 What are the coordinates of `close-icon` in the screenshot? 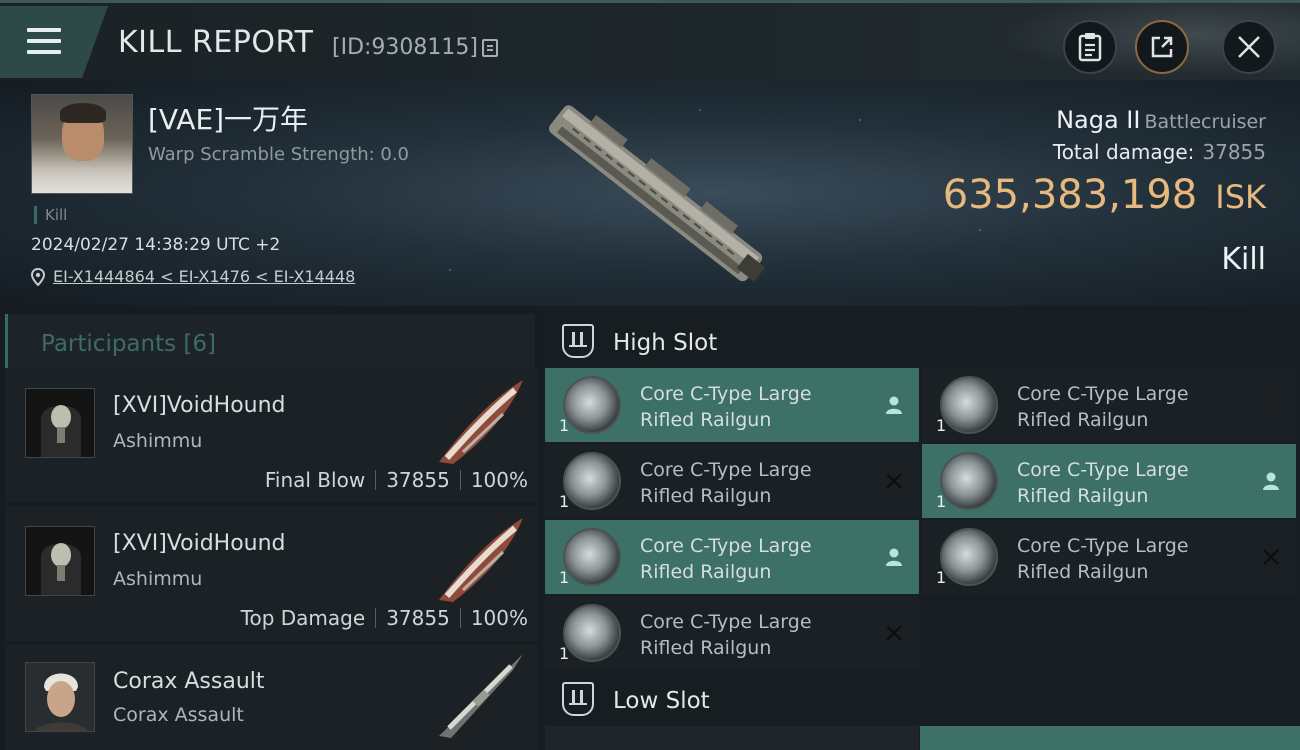 It's located at (1249, 47).